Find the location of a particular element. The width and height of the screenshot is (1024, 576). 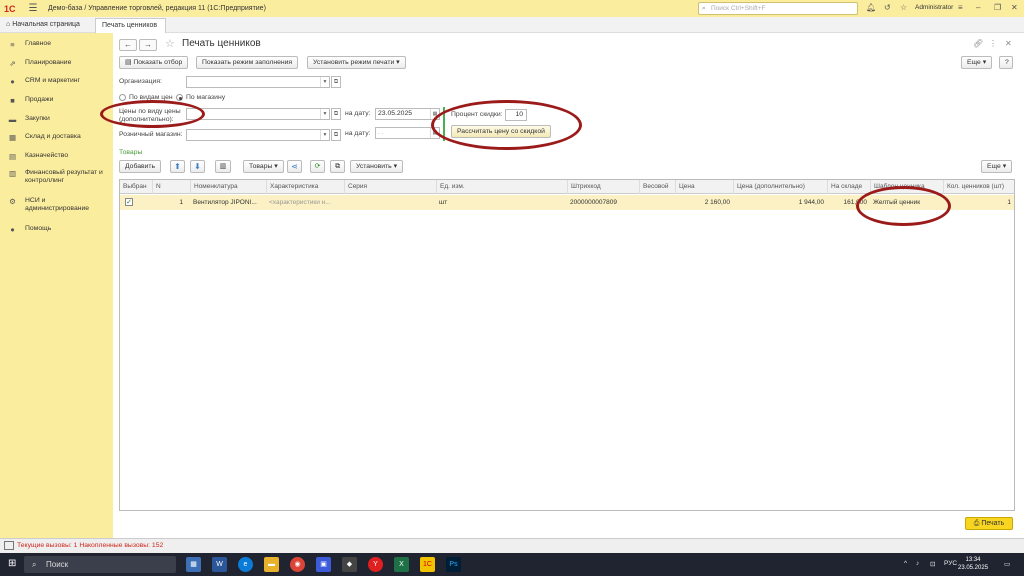

back-button: ← is located at coordinates (128, 45).